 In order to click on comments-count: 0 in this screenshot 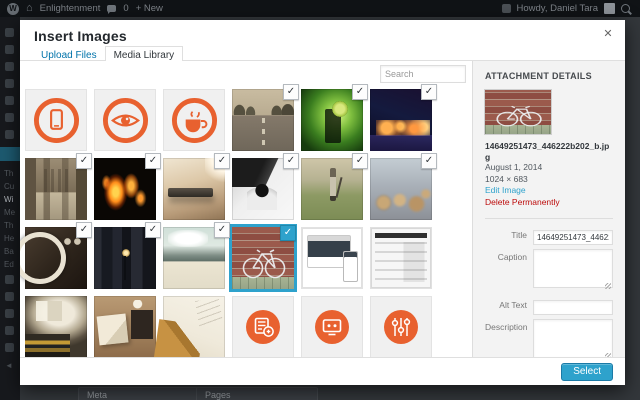, I will do `click(125, 8)`.